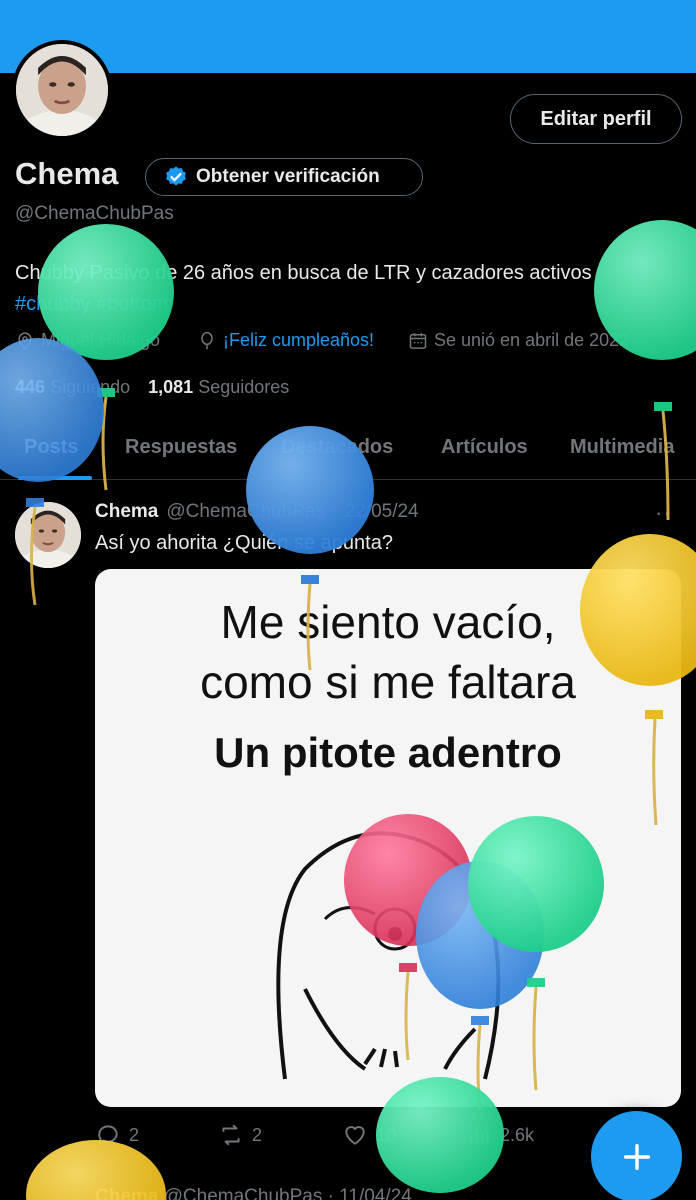 This screenshot has height=1200, width=696. Describe the element at coordinates (388, 682) in the screenshot. I see `meme-line-2: como si me faltara` at that location.